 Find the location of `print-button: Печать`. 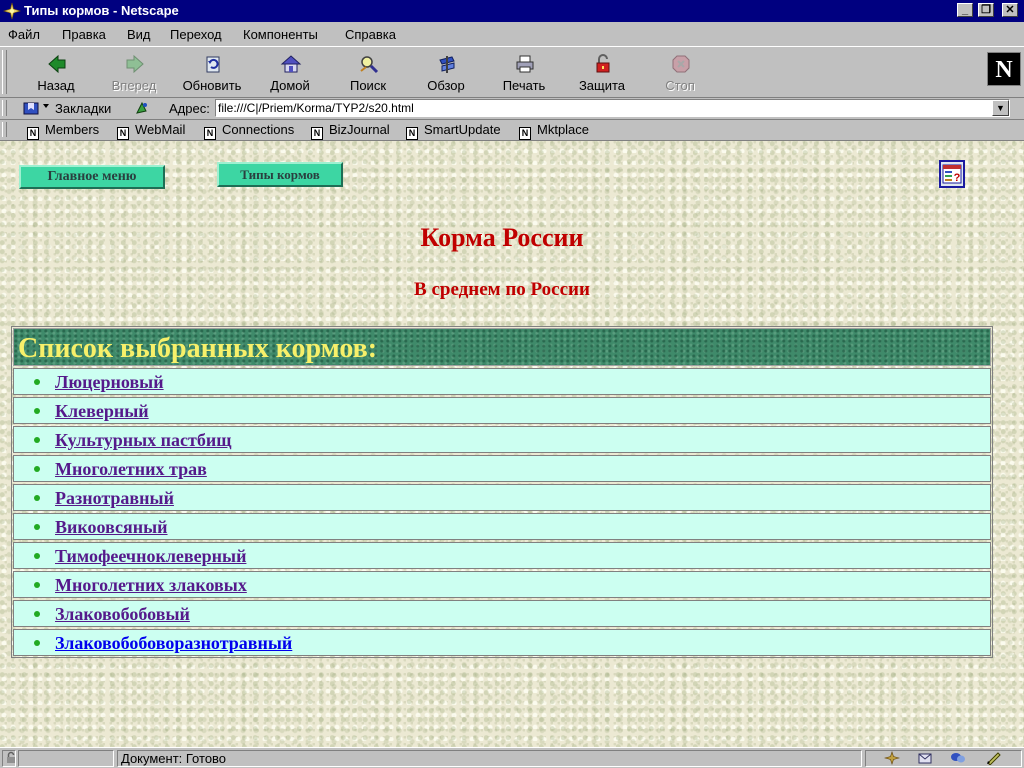

print-button: Печать is located at coordinates (524, 72).